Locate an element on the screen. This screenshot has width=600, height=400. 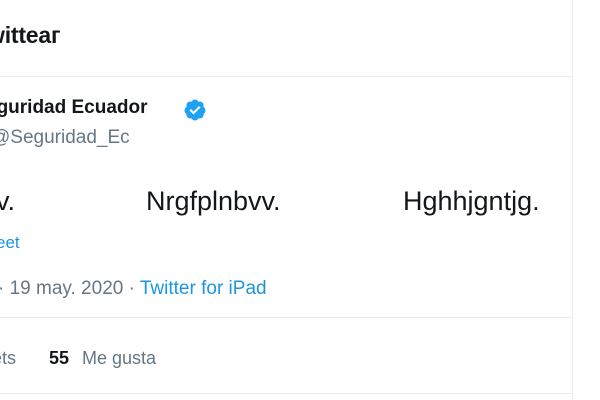
verified-badge-icon is located at coordinates (195, 110).